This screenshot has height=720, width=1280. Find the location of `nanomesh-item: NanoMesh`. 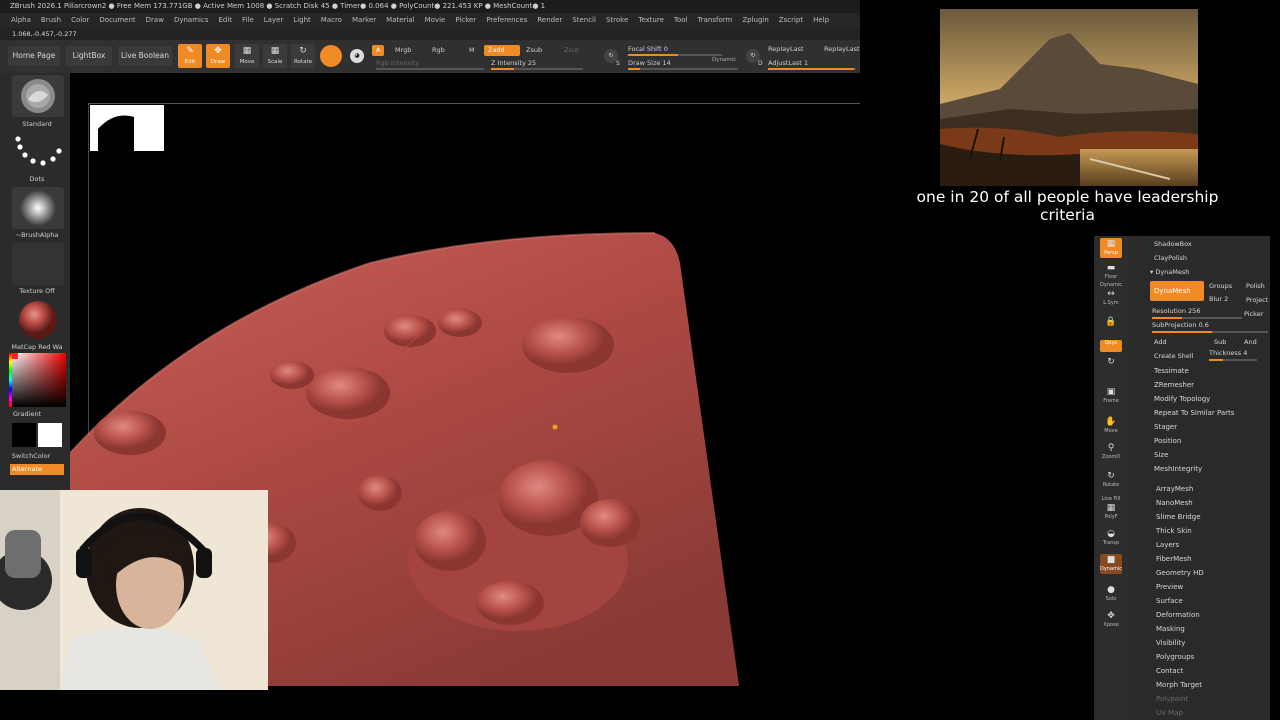

nanomesh-item: NanoMesh is located at coordinates (1174, 503).